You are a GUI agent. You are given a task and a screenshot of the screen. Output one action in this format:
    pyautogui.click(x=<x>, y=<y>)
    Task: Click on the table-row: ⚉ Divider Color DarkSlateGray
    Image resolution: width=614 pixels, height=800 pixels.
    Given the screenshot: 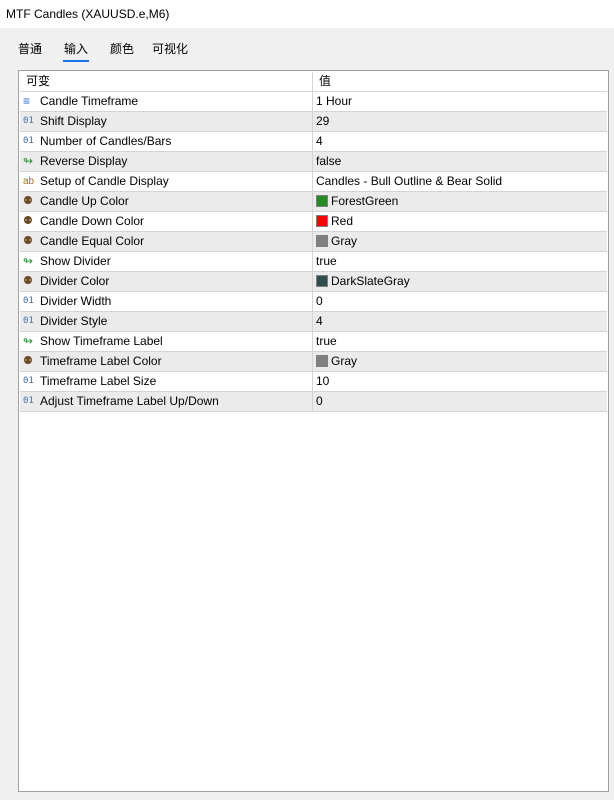 What is the action you would take?
    pyautogui.click(x=313, y=282)
    